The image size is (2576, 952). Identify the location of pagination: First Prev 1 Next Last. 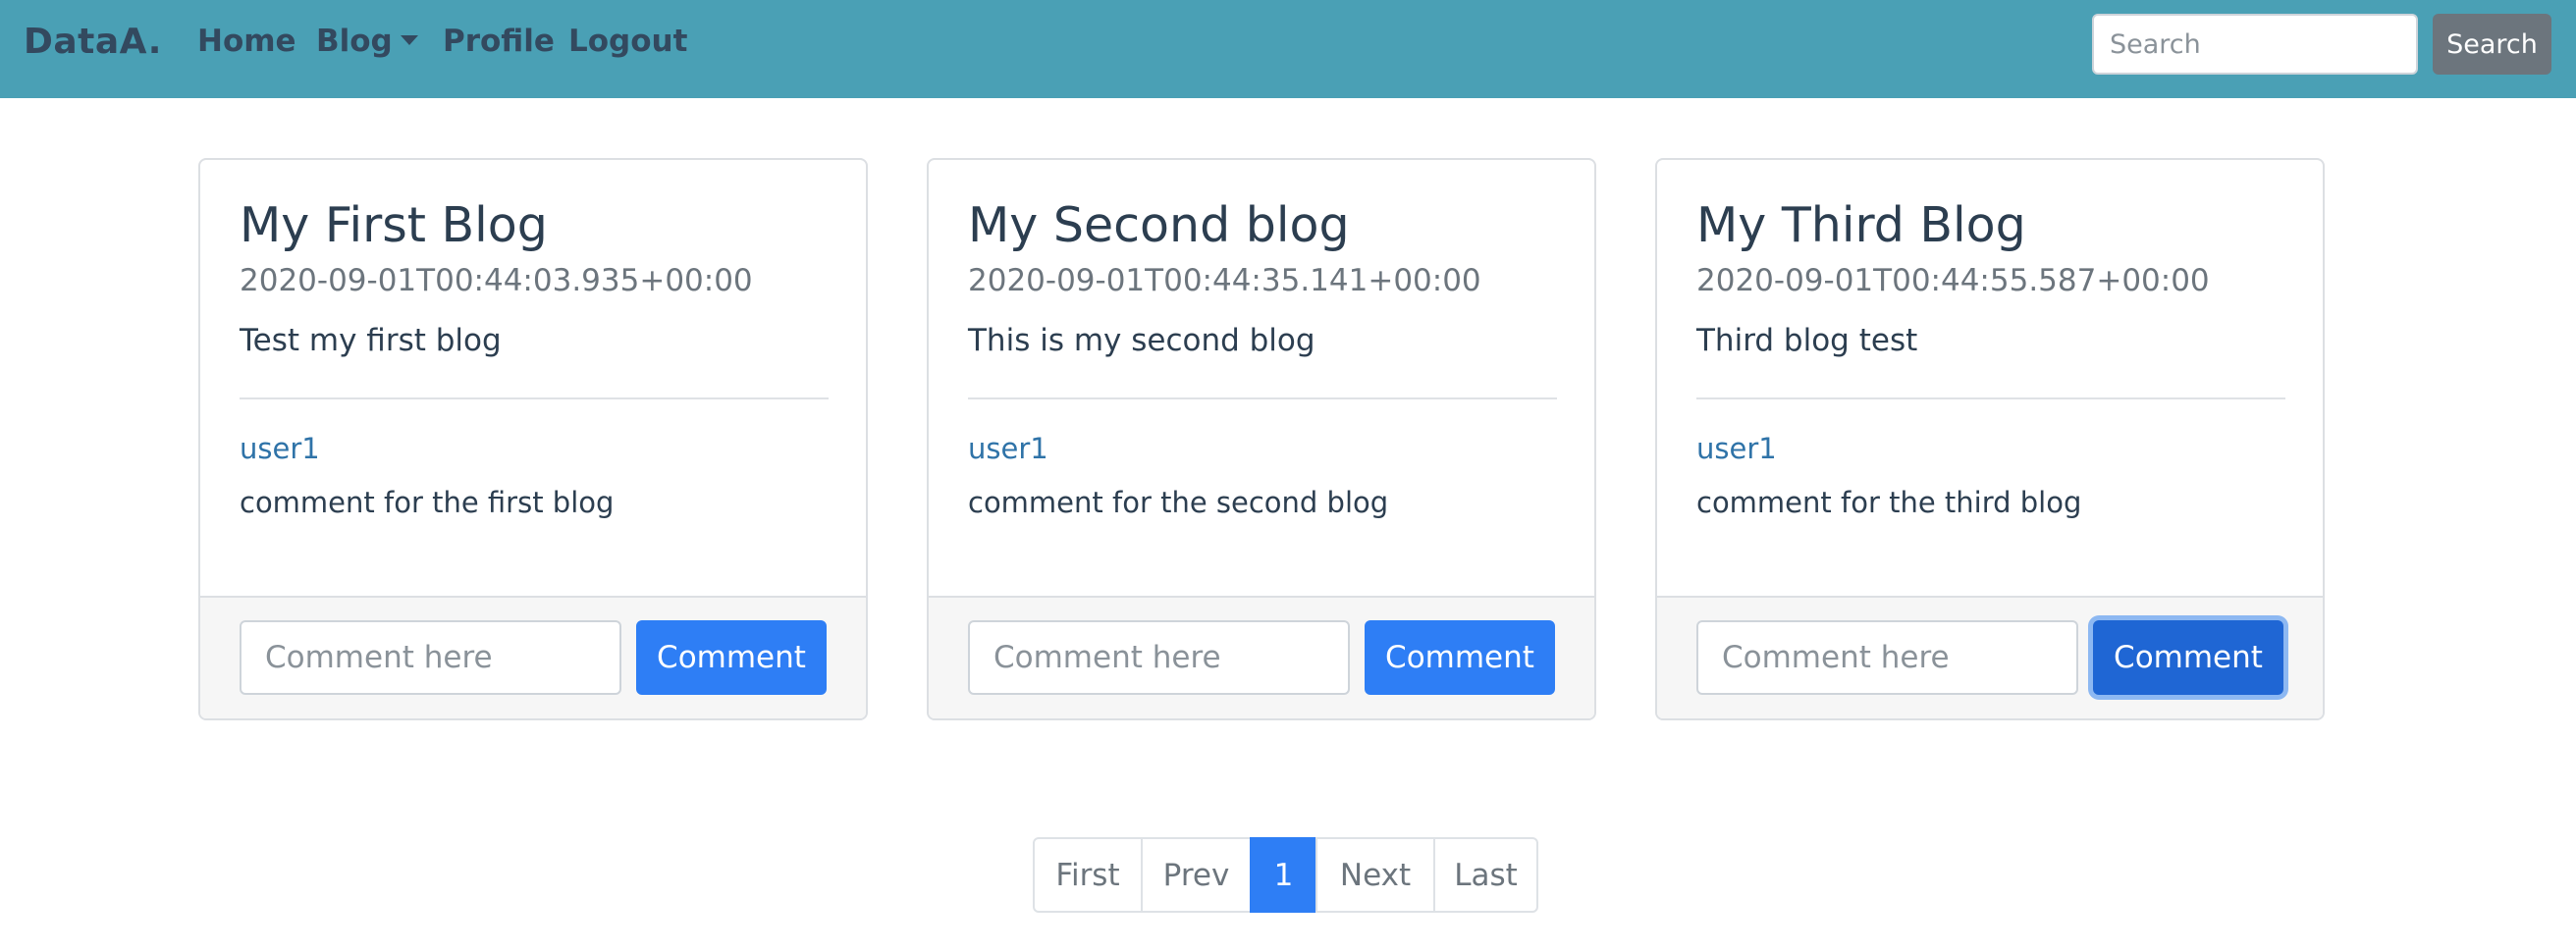
(1285, 875).